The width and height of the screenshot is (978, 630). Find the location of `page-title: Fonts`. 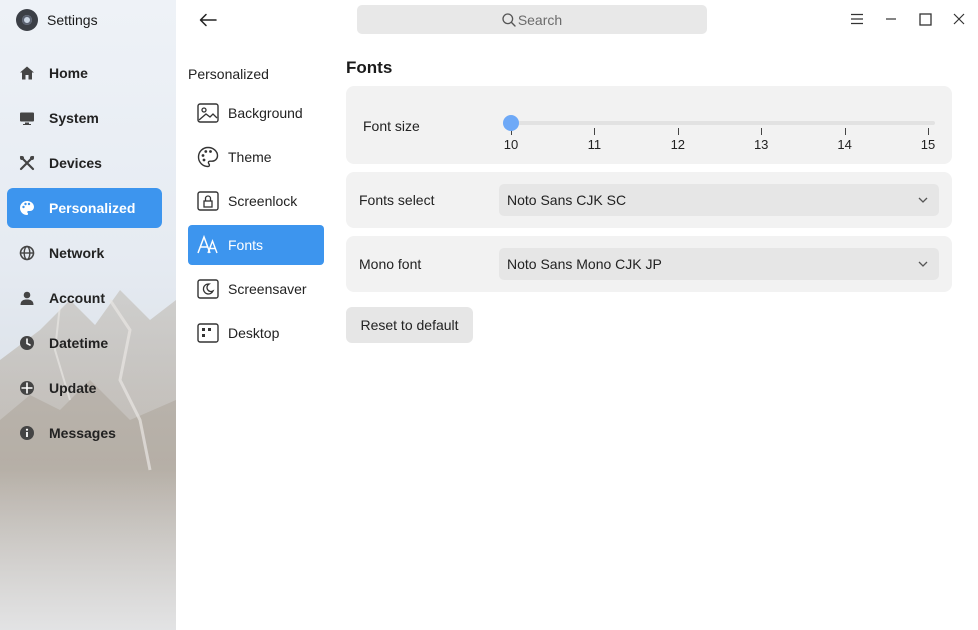

page-title: Fonts is located at coordinates (369, 67).